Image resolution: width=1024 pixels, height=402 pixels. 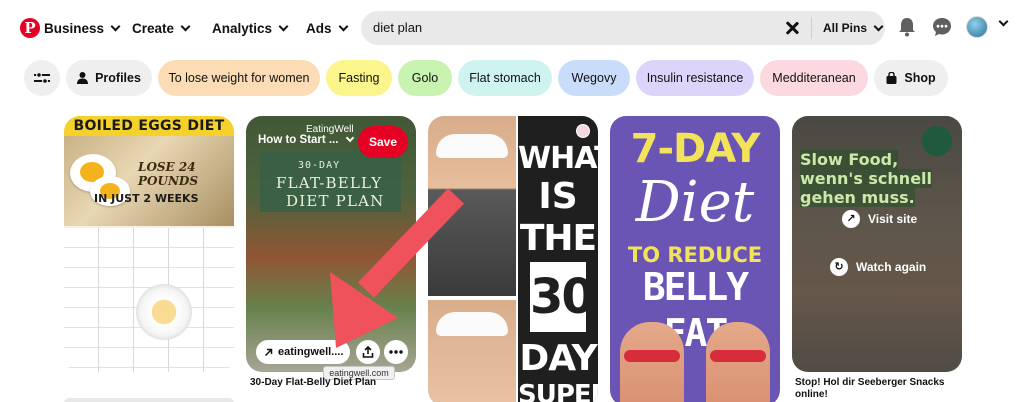 What do you see at coordinates (335, 201) in the screenshot?
I see `pin-title-3: DIET PLAN` at bounding box center [335, 201].